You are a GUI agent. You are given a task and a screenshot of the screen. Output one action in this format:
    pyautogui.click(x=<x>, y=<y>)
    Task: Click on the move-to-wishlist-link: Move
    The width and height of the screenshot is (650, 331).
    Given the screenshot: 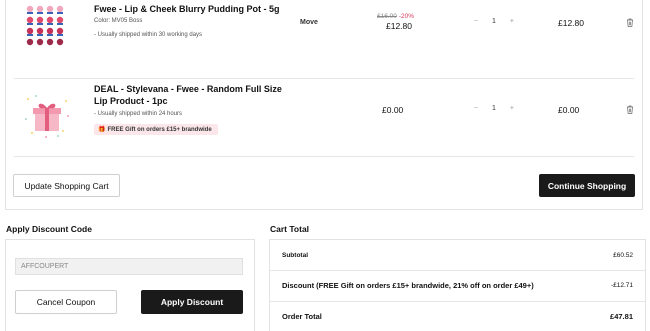 What is the action you would take?
    pyautogui.click(x=309, y=22)
    